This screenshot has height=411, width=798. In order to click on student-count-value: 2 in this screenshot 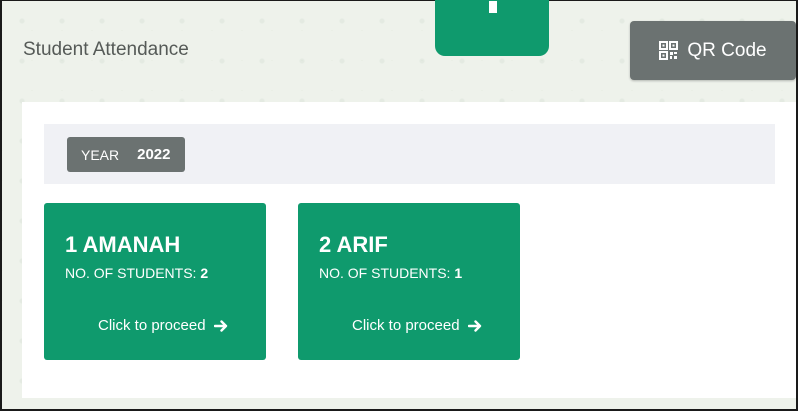, I will do `click(204, 273)`.